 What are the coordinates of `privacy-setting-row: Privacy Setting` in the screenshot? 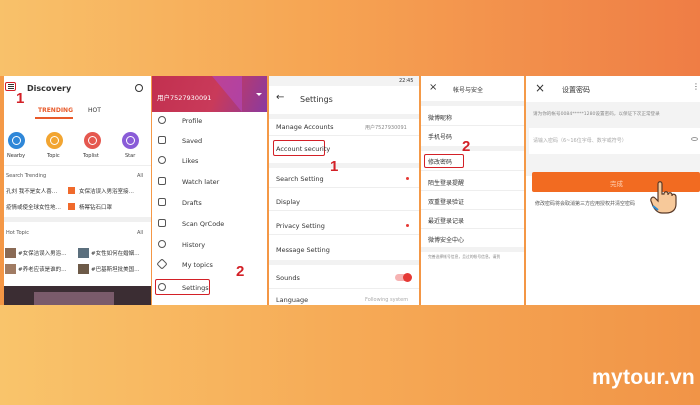 It's located at (300, 226).